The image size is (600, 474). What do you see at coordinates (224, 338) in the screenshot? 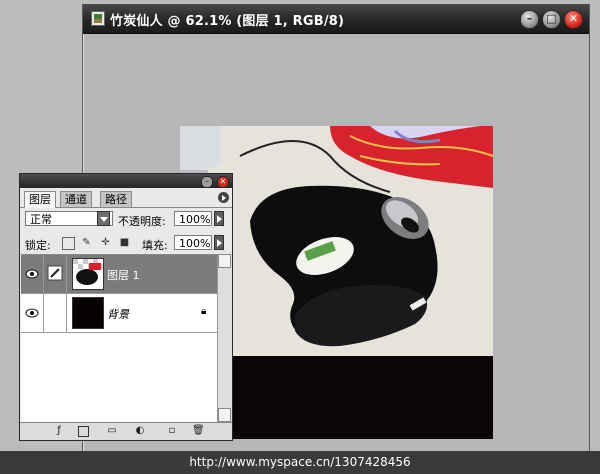
I see `layers-scrollbar` at bounding box center [224, 338].